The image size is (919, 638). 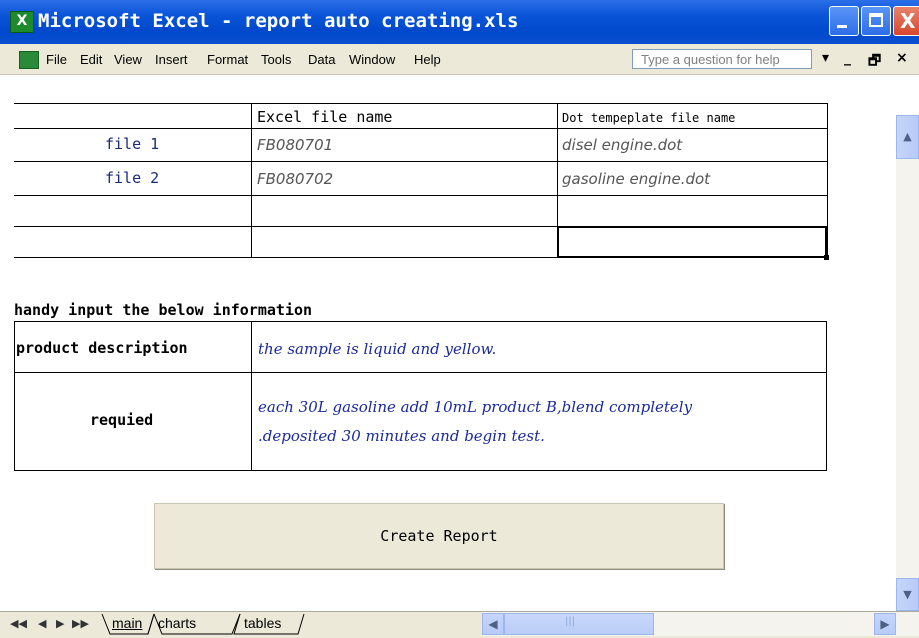 What do you see at coordinates (80, 623) in the screenshot?
I see `last-sheet-icon: ▶▶` at bounding box center [80, 623].